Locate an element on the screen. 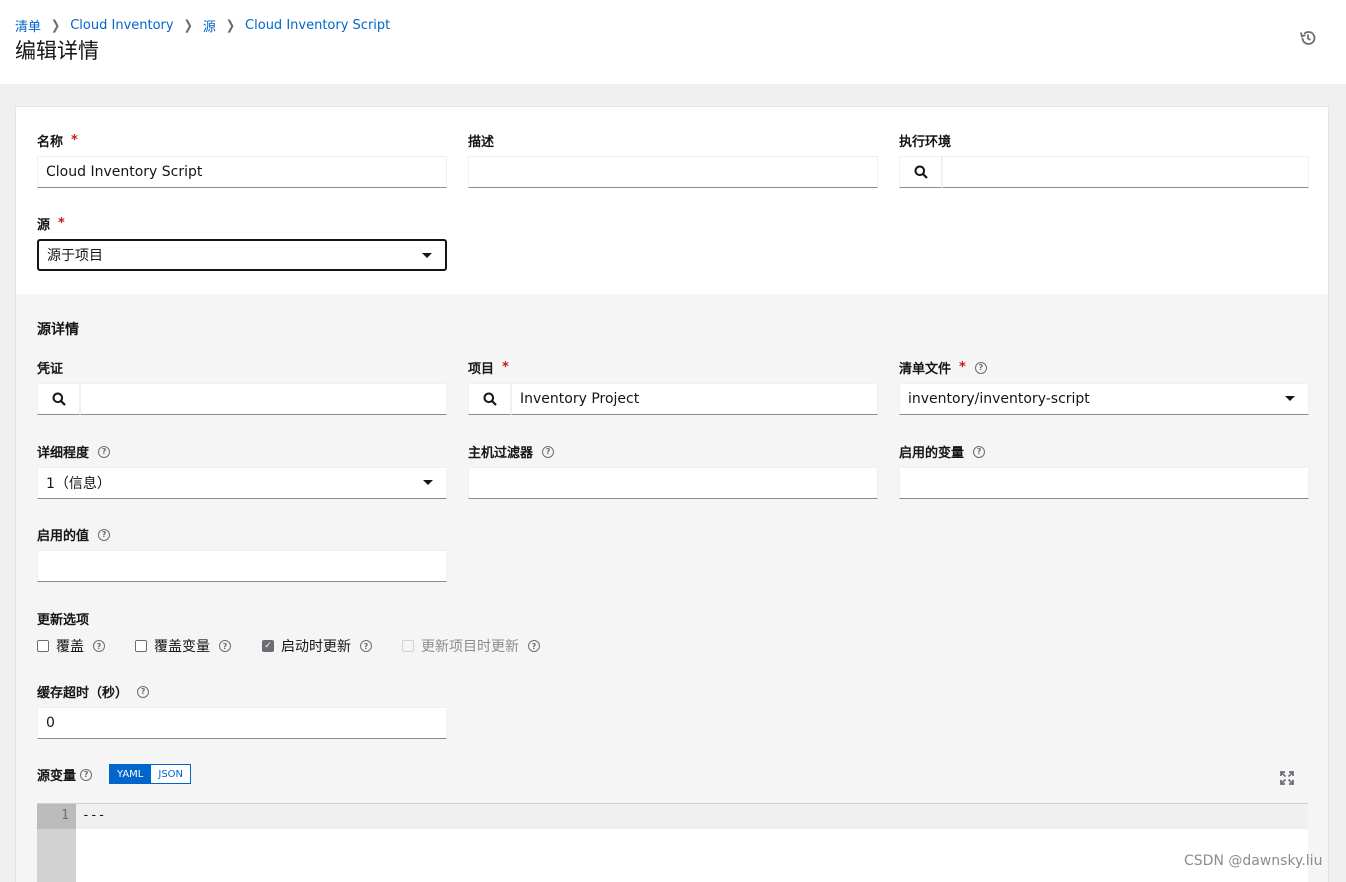  editor-code: --- is located at coordinates (93, 815).